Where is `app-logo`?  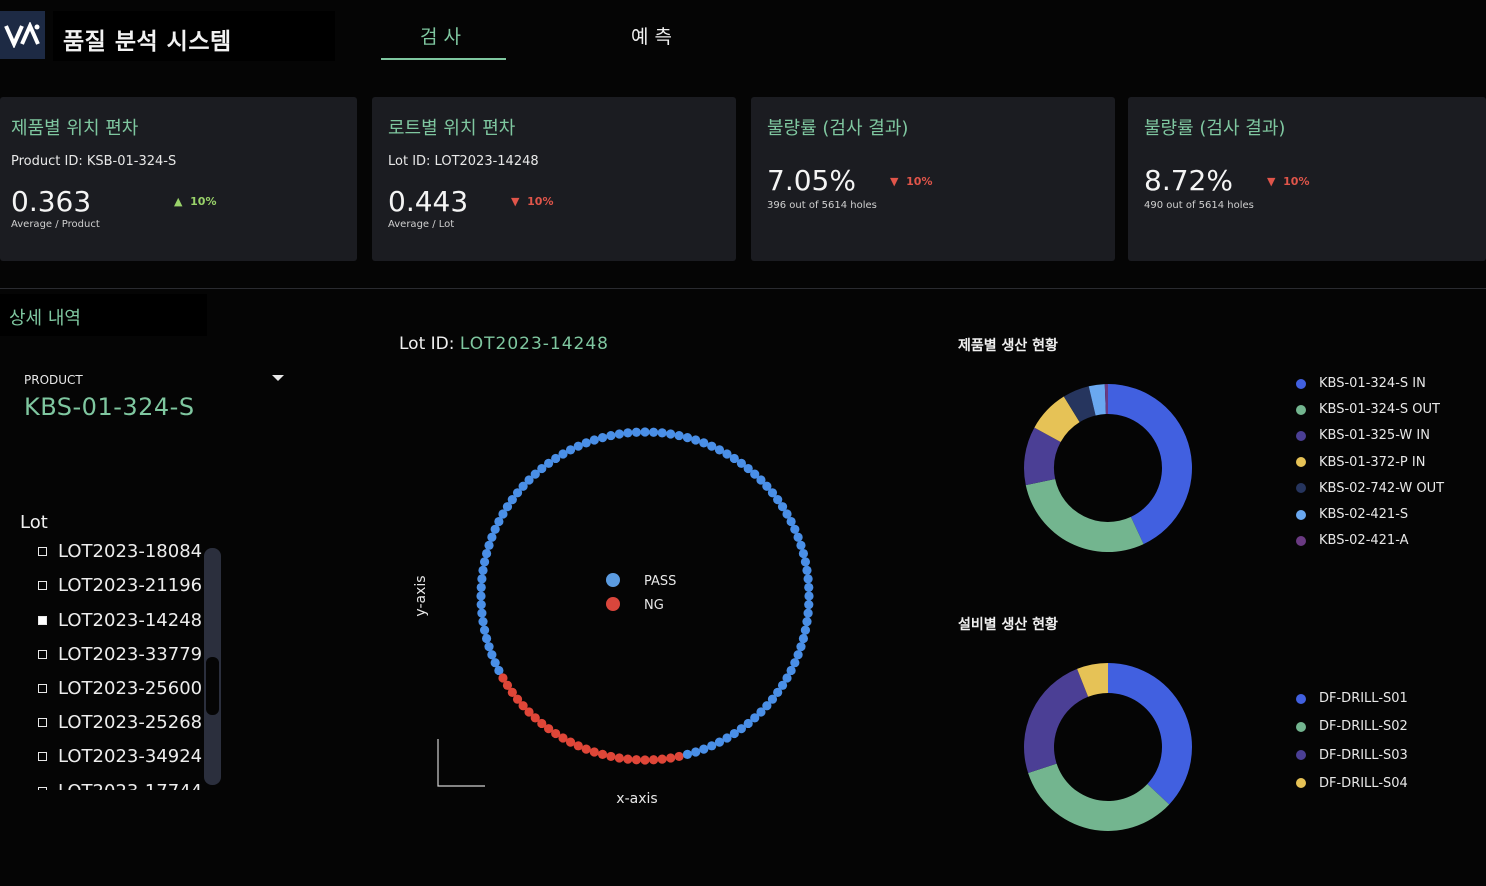
app-logo is located at coordinates (22, 35).